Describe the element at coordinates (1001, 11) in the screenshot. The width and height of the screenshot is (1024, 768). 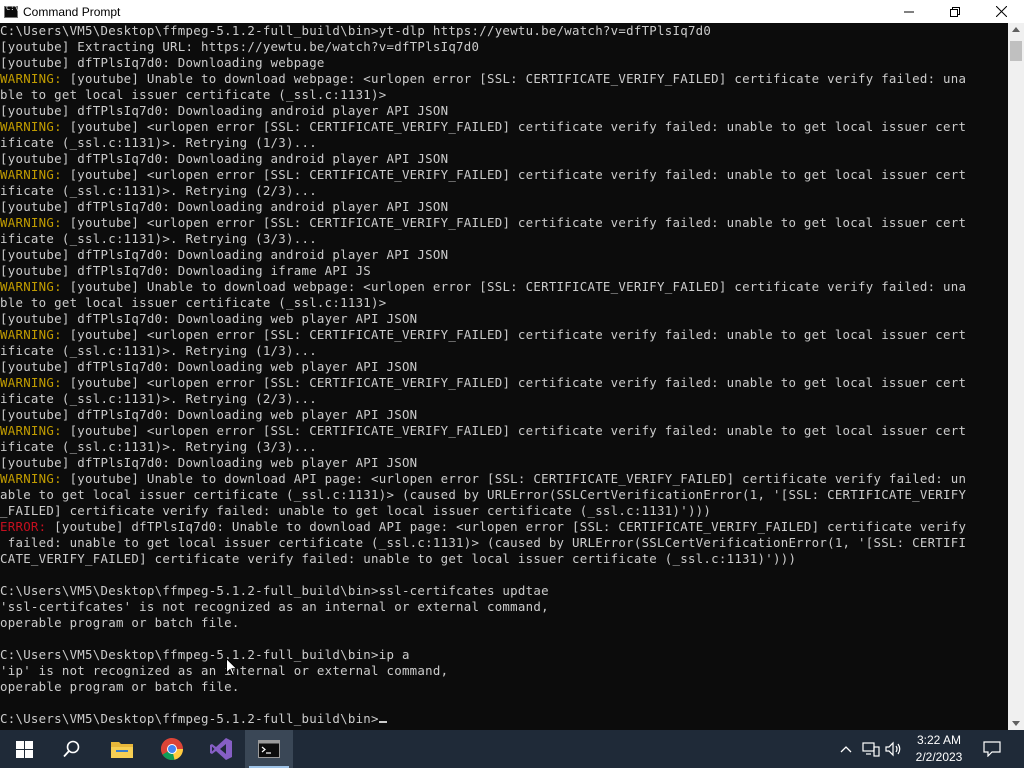
I see `close-button` at that location.